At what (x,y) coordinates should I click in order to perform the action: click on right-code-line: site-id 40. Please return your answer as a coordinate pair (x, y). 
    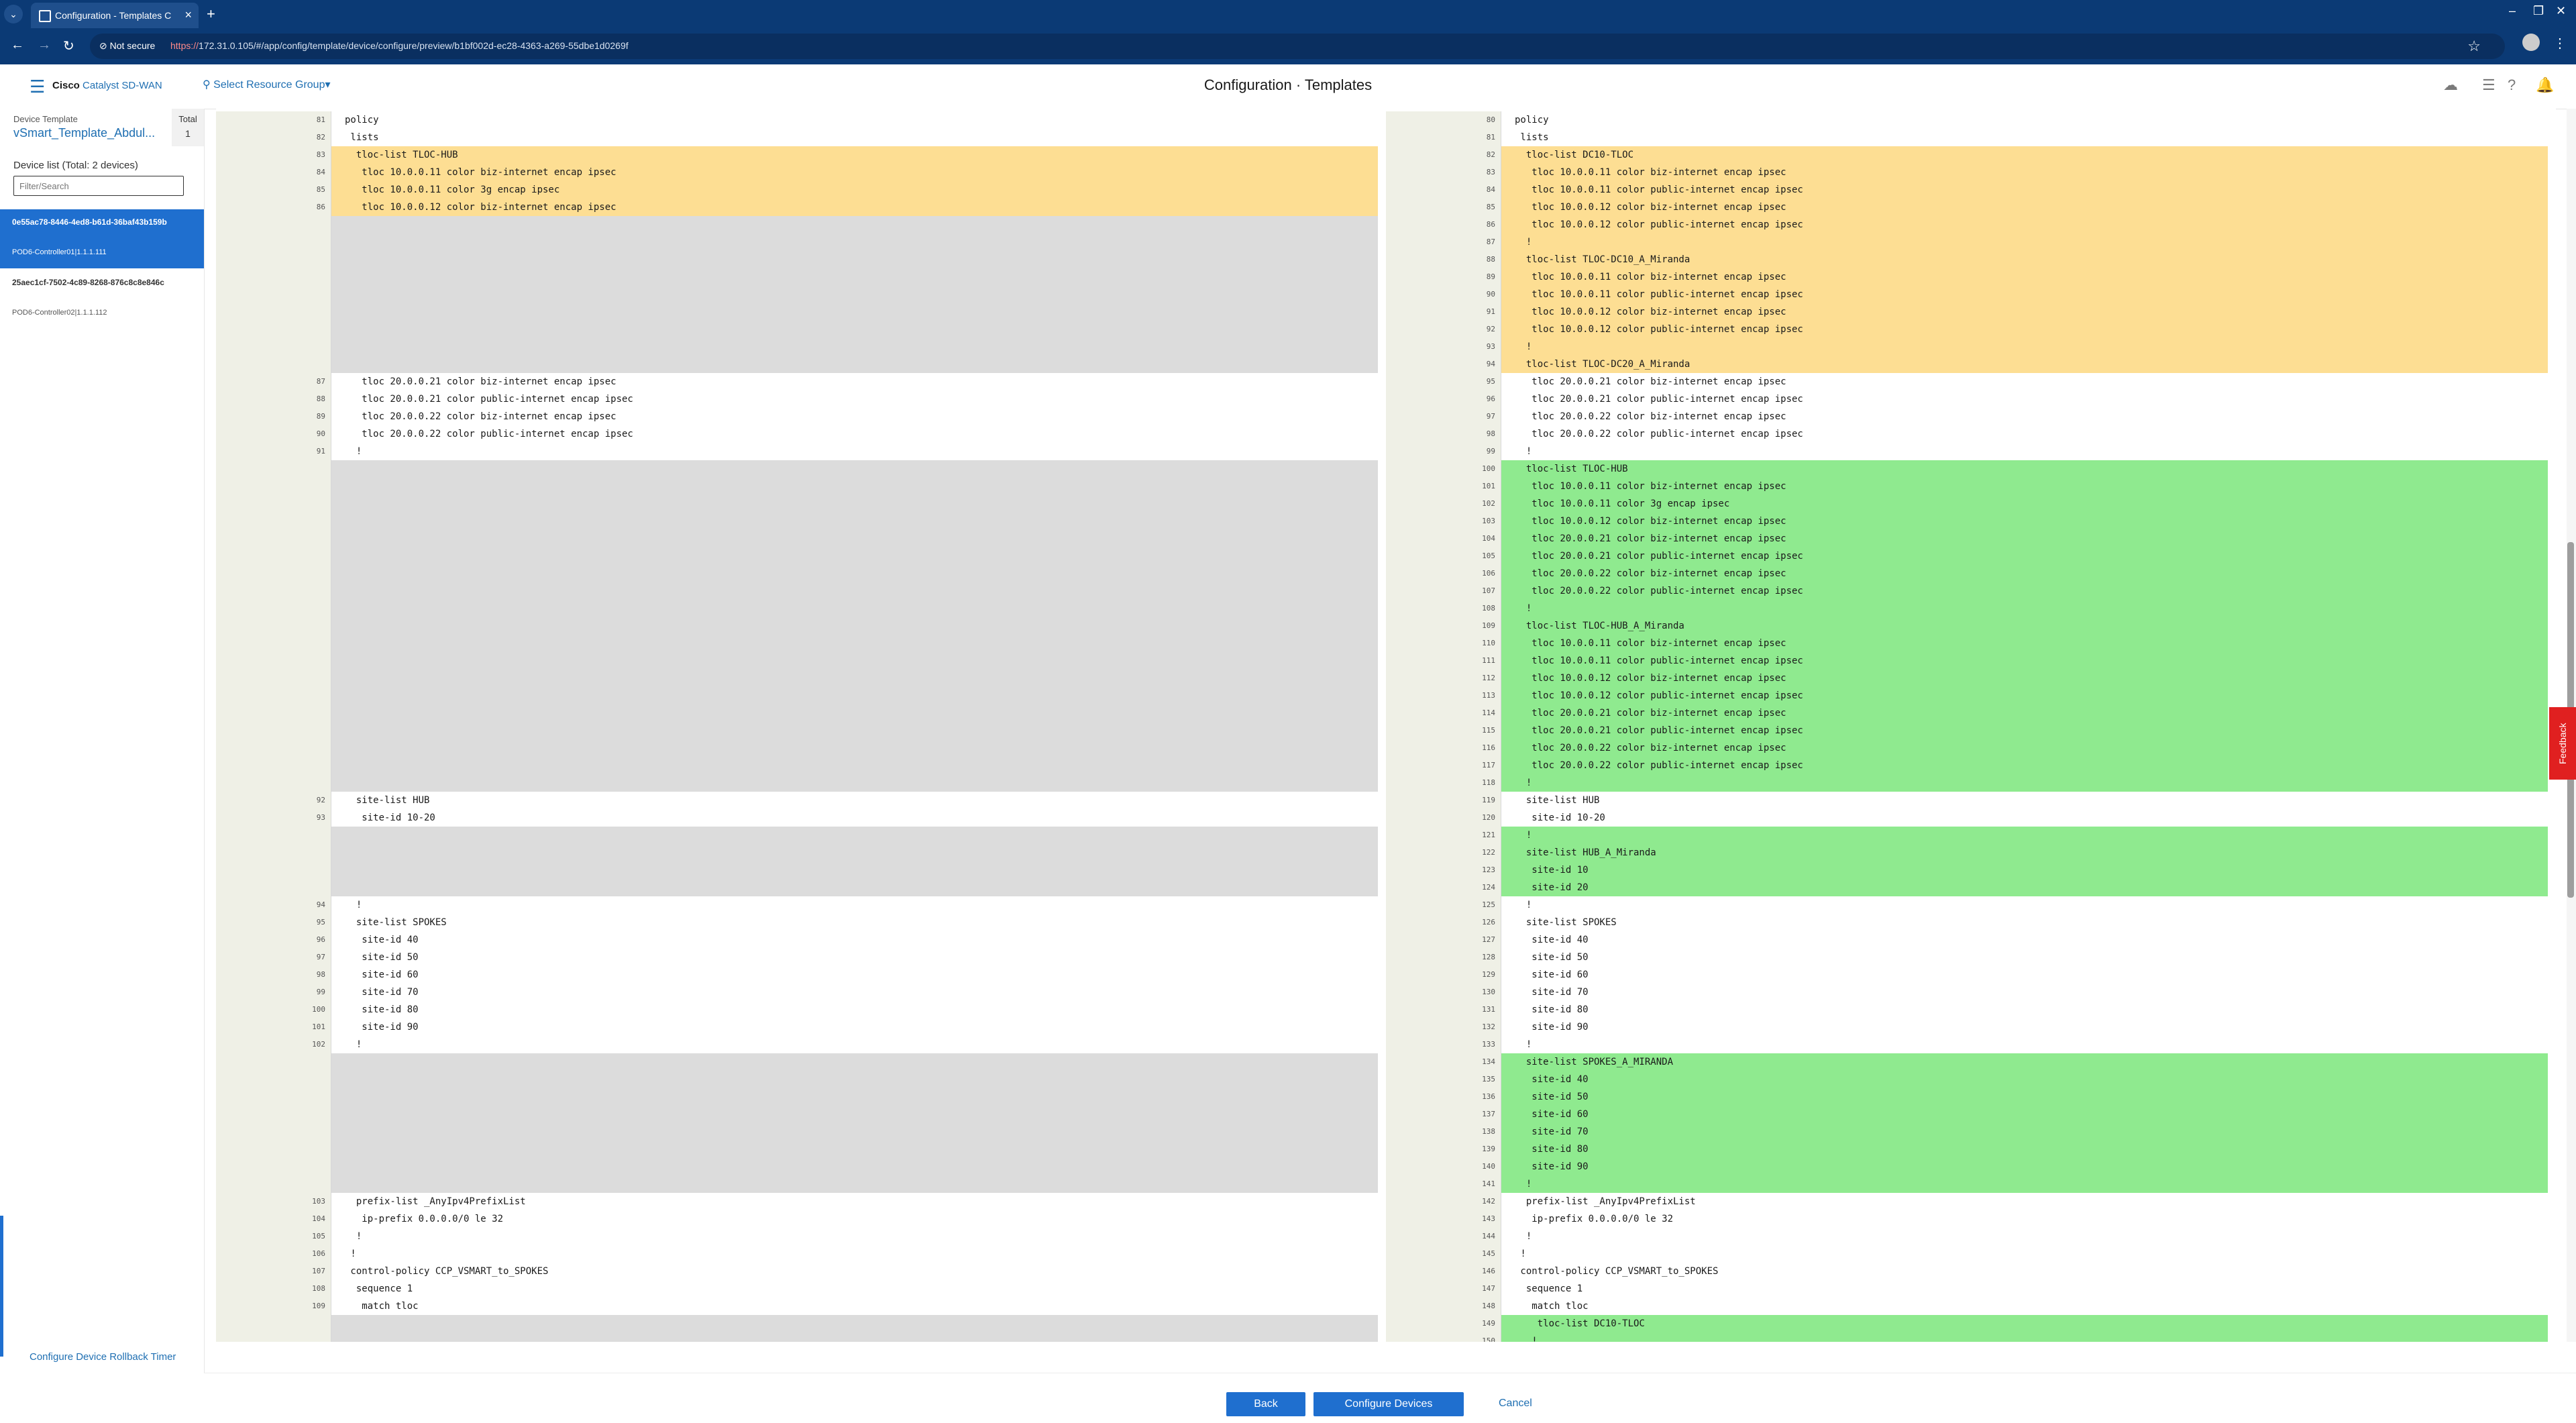
    Looking at the image, I should click on (2024, 1079).